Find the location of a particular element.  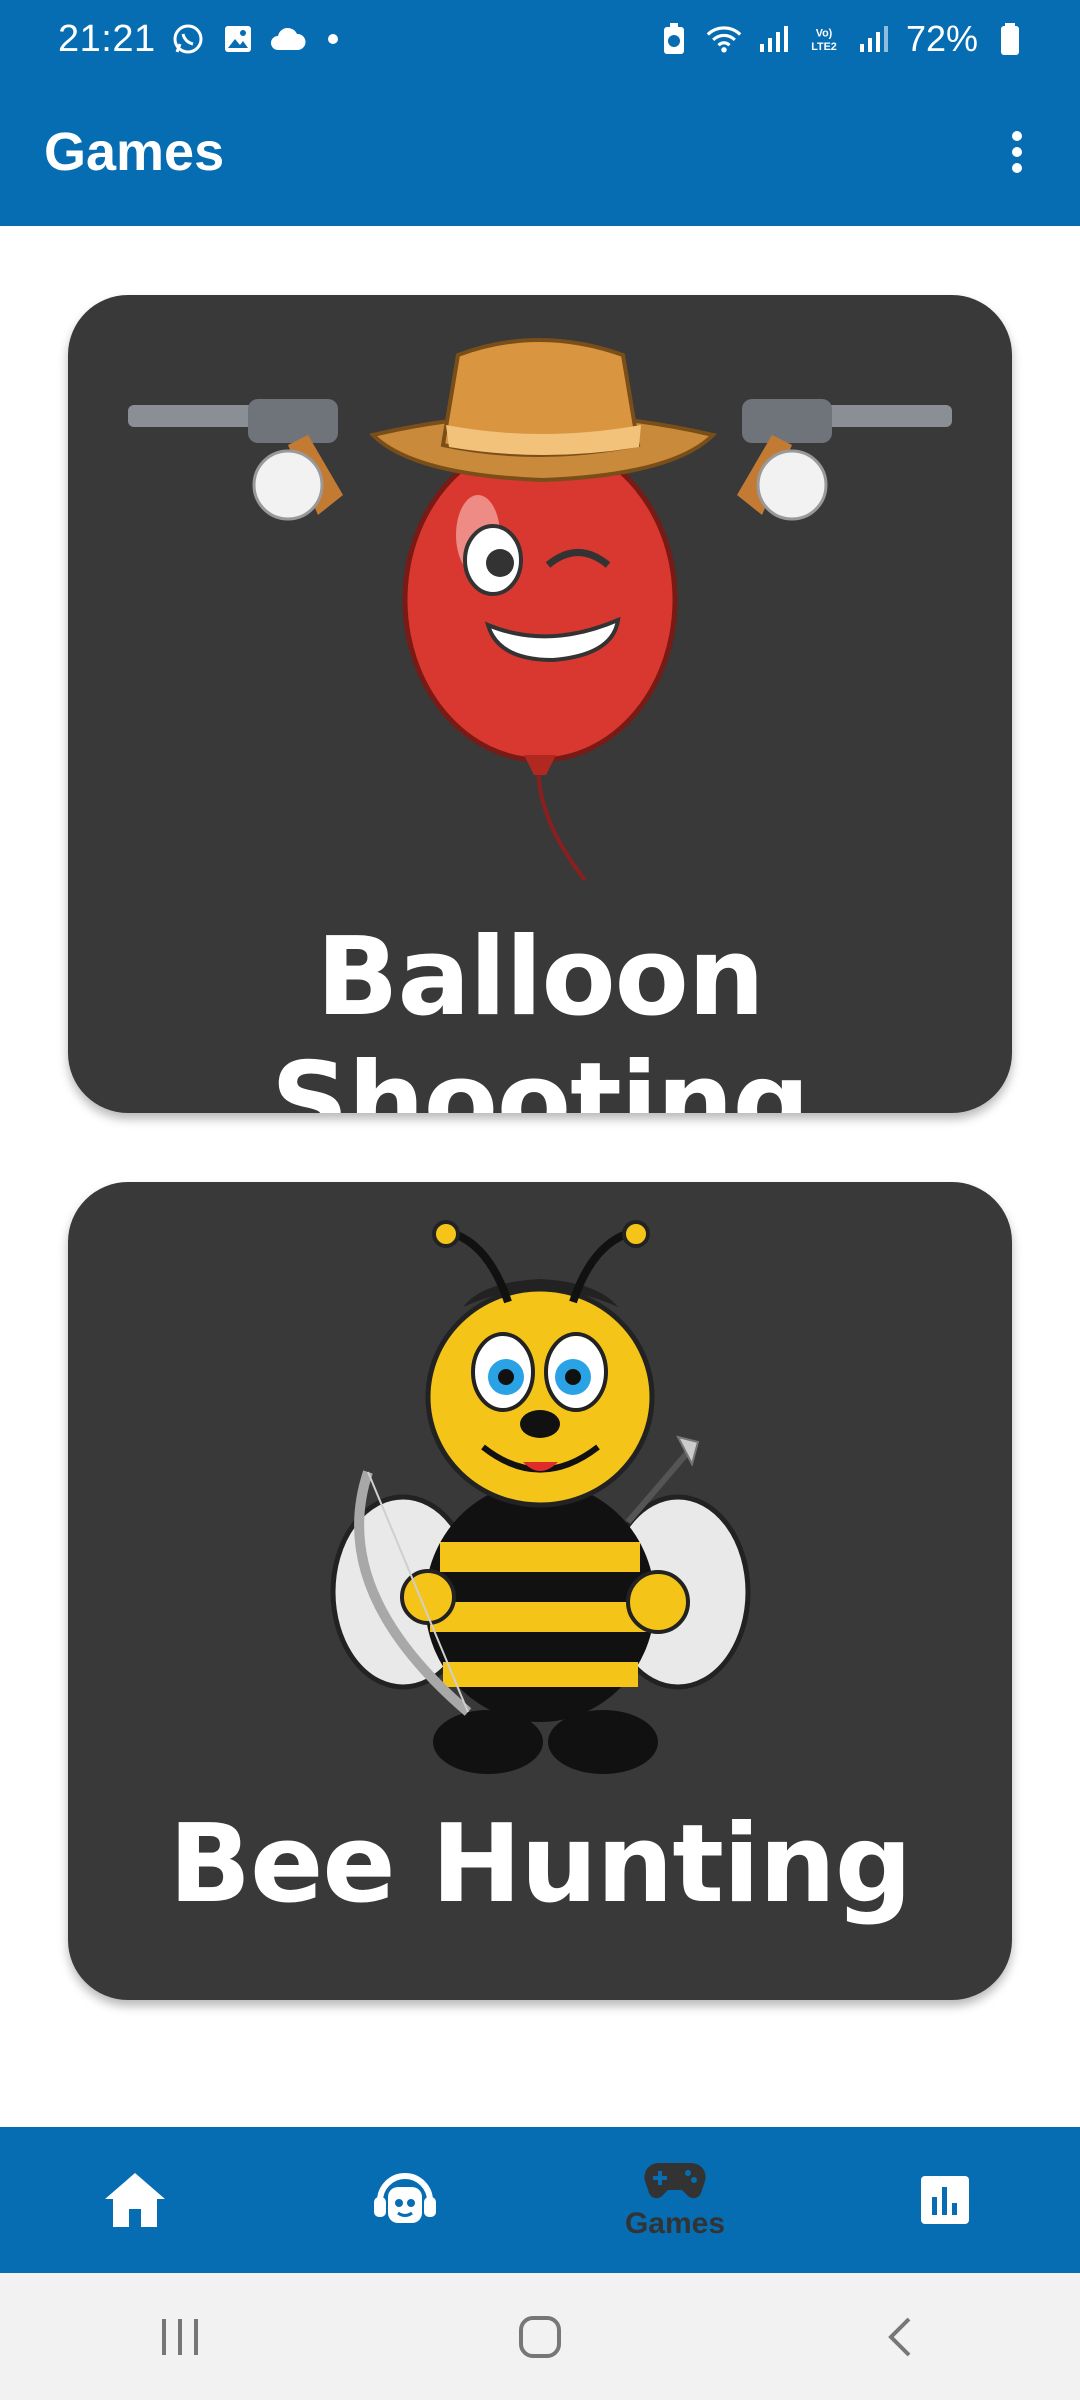

recent-apps-button is located at coordinates (180, 2337).